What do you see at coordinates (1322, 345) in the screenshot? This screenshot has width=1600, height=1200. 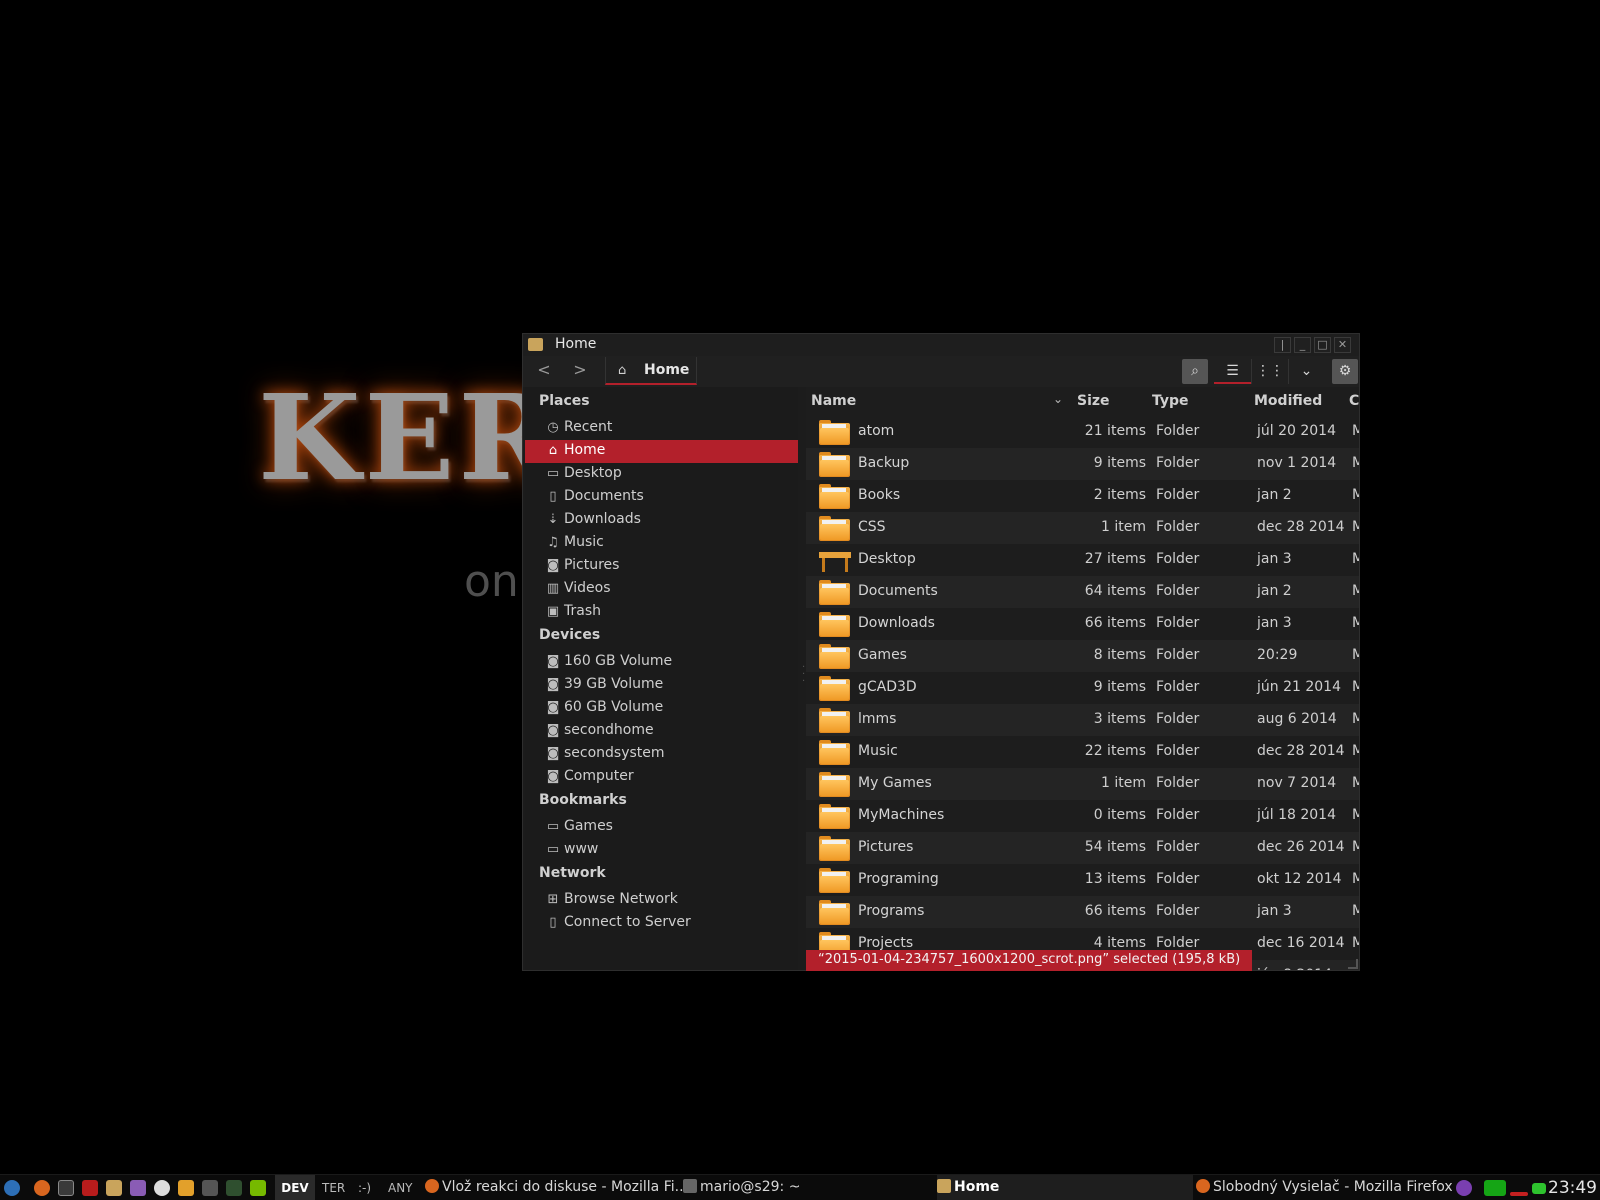 I see `maximize-button: □` at bounding box center [1322, 345].